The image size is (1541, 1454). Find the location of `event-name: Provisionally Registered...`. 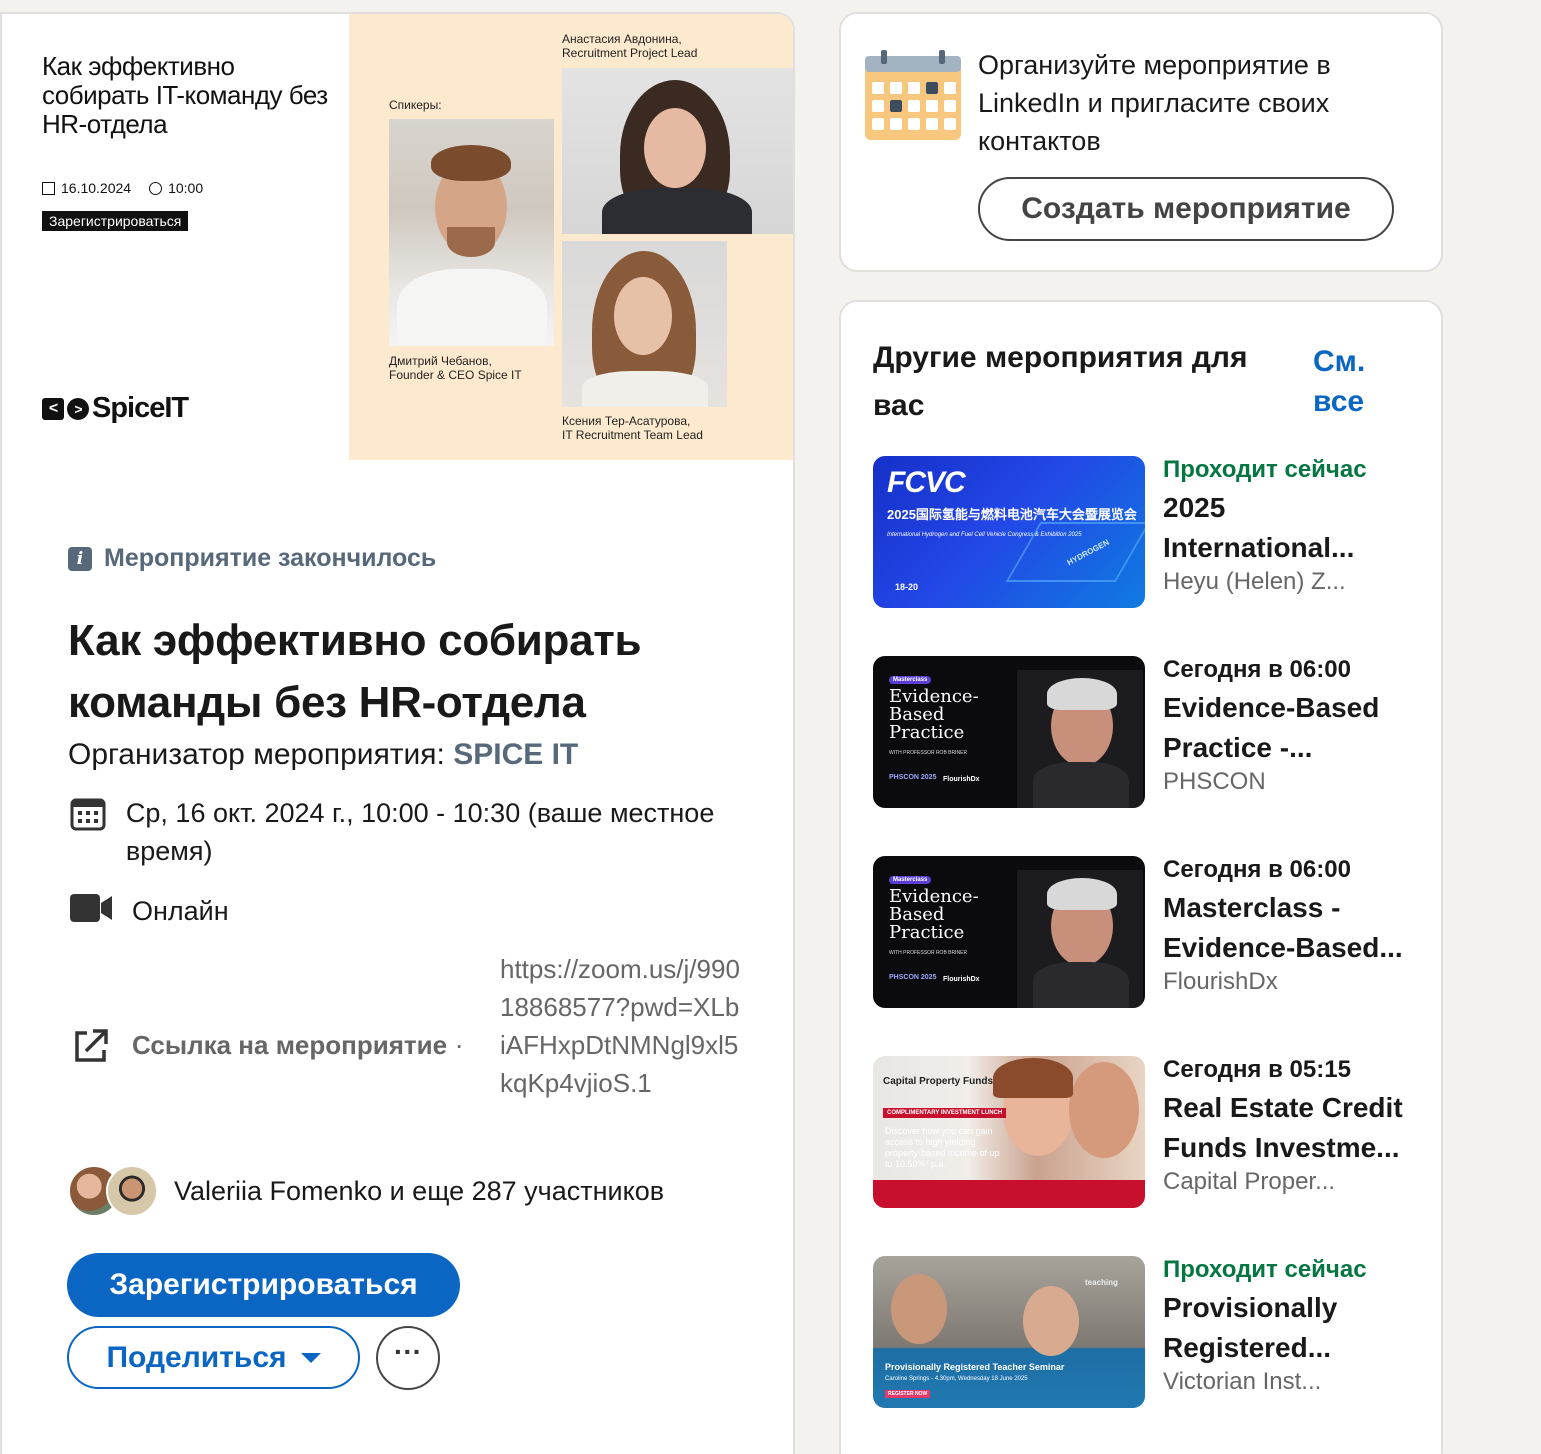

event-name: Provisionally Registered... is located at coordinates (1250, 1327).